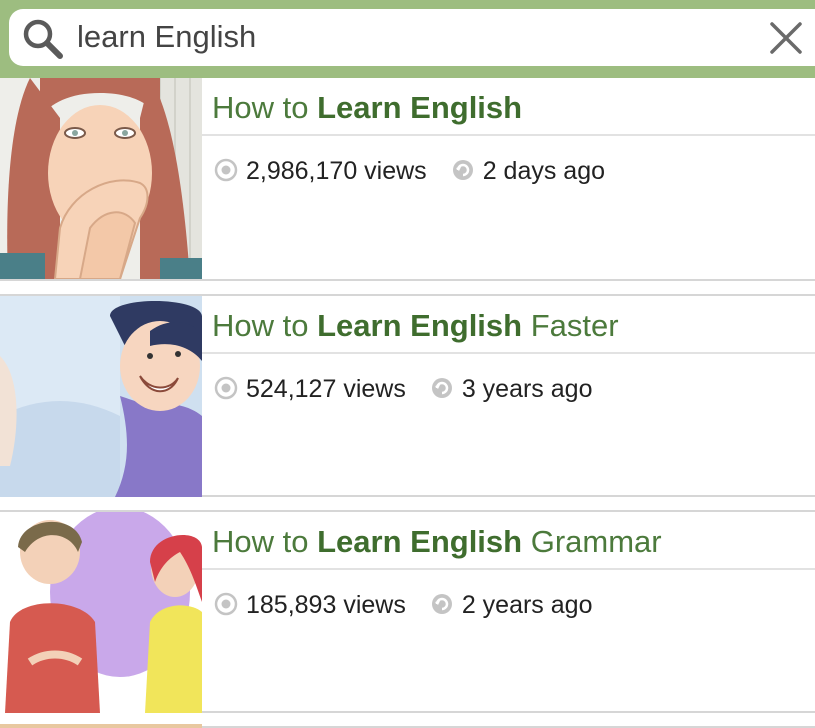 This screenshot has height=728, width=815. Describe the element at coordinates (527, 388) in the screenshot. I see `updated-time: 3 years ago` at that location.